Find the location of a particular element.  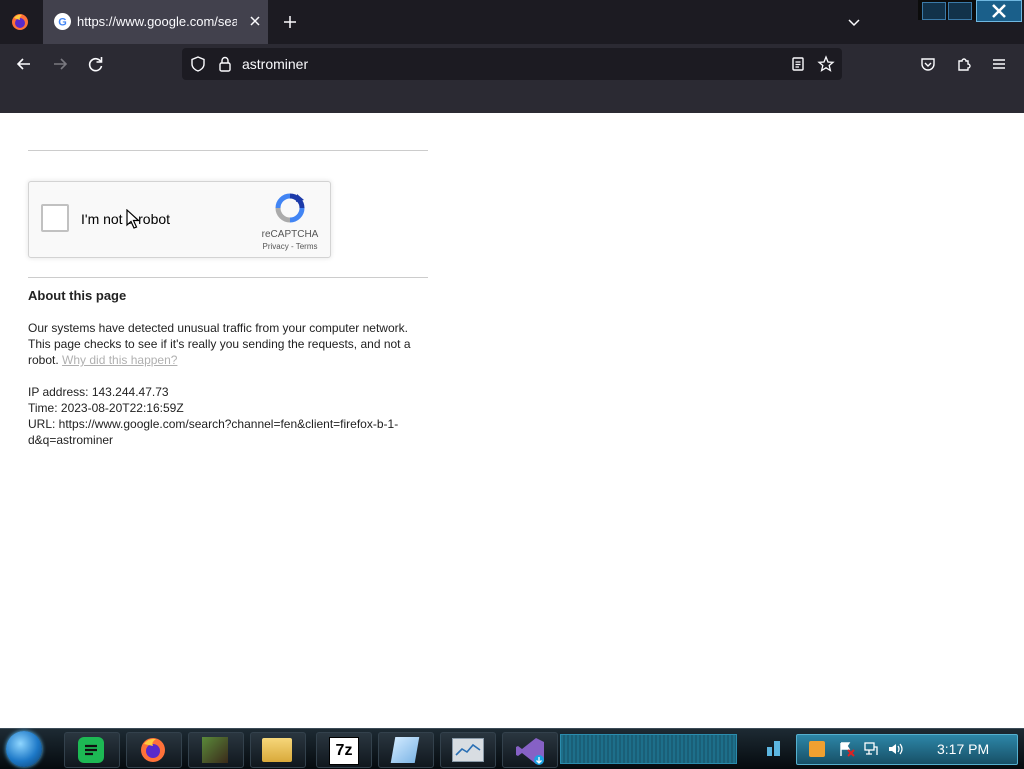

firefox-icon is located at coordinates (153, 750).